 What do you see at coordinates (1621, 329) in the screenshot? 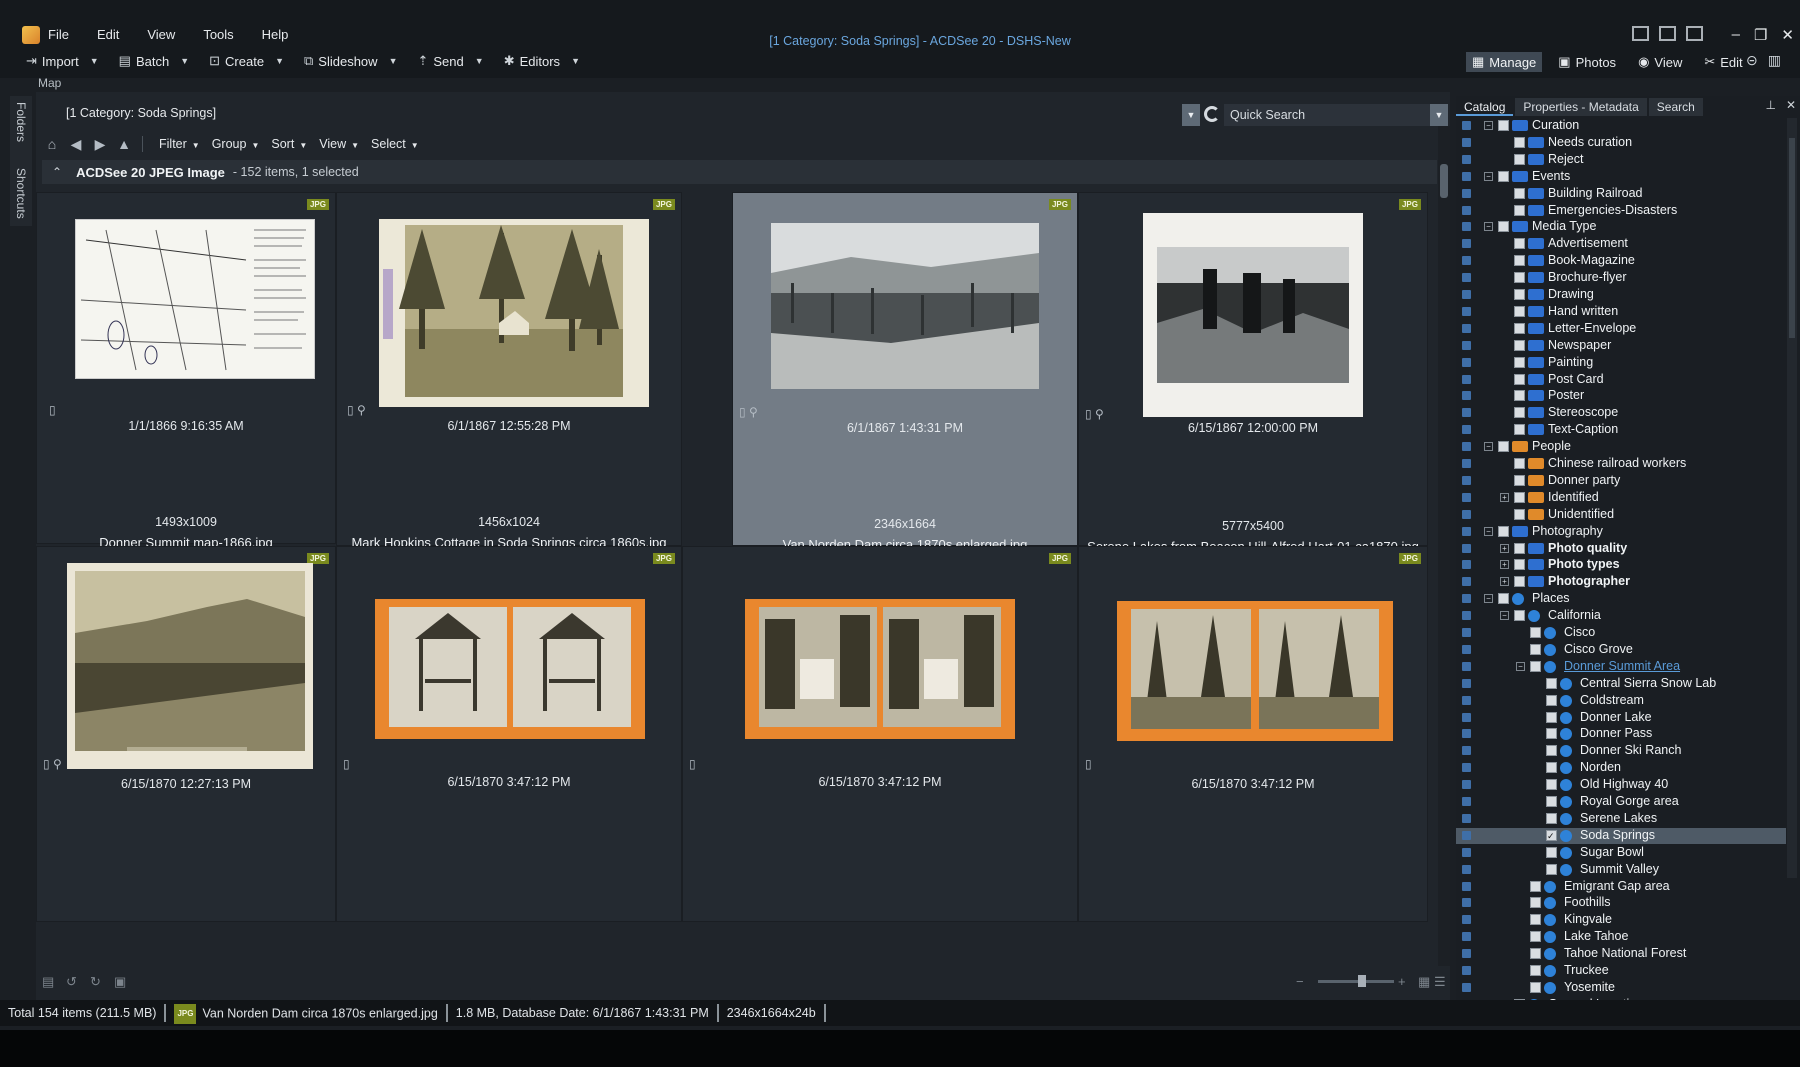
I see `tree-item: Letter-Envelope` at bounding box center [1621, 329].